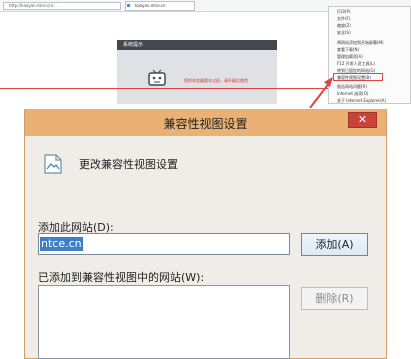  Describe the element at coordinates (61, 244) in the screenshot. I see `site-input-value: ntce.cn` at that location.